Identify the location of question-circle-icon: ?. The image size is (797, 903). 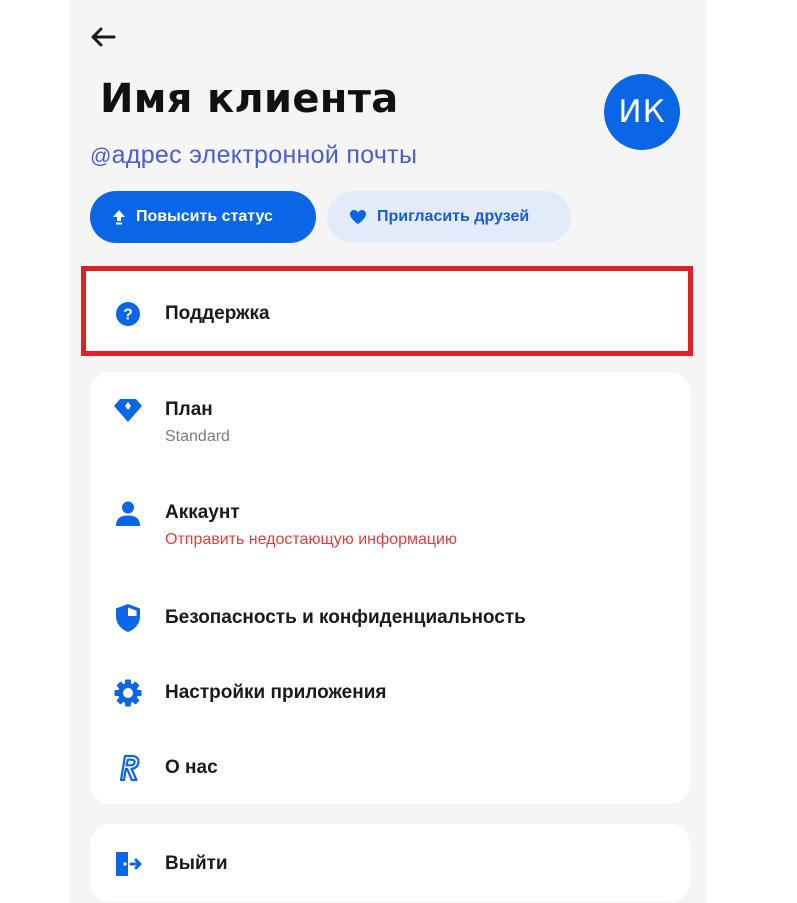
(128, 314).